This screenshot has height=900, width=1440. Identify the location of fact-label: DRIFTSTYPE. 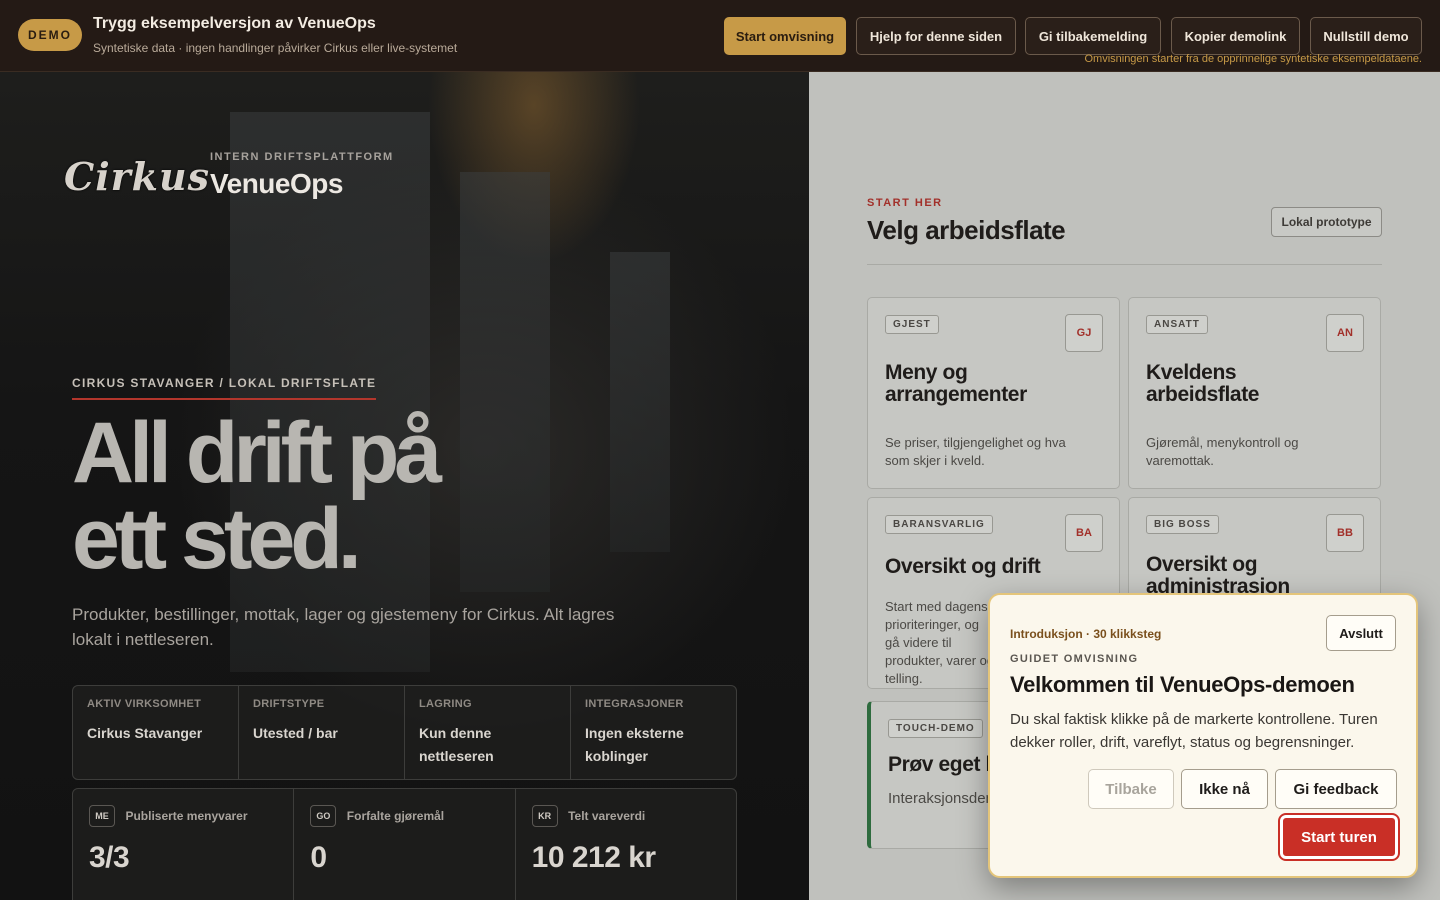
(289, 704).